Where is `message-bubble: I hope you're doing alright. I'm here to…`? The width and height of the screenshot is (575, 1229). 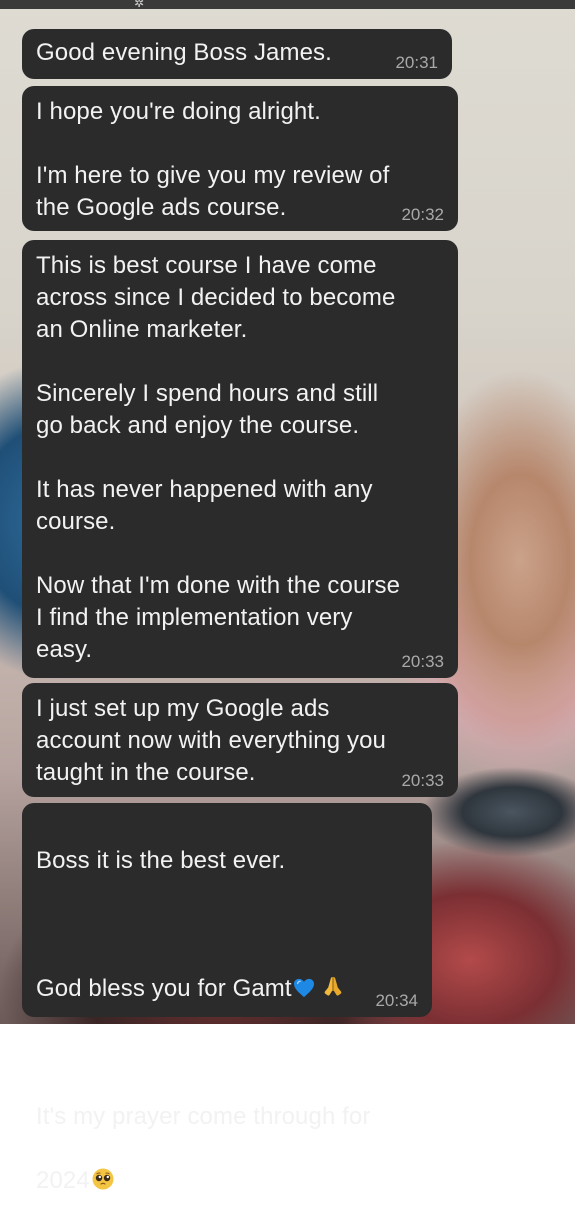 message-bubble: I hope you're doing alright. I'm here to… is located at coordinates (240, 158).